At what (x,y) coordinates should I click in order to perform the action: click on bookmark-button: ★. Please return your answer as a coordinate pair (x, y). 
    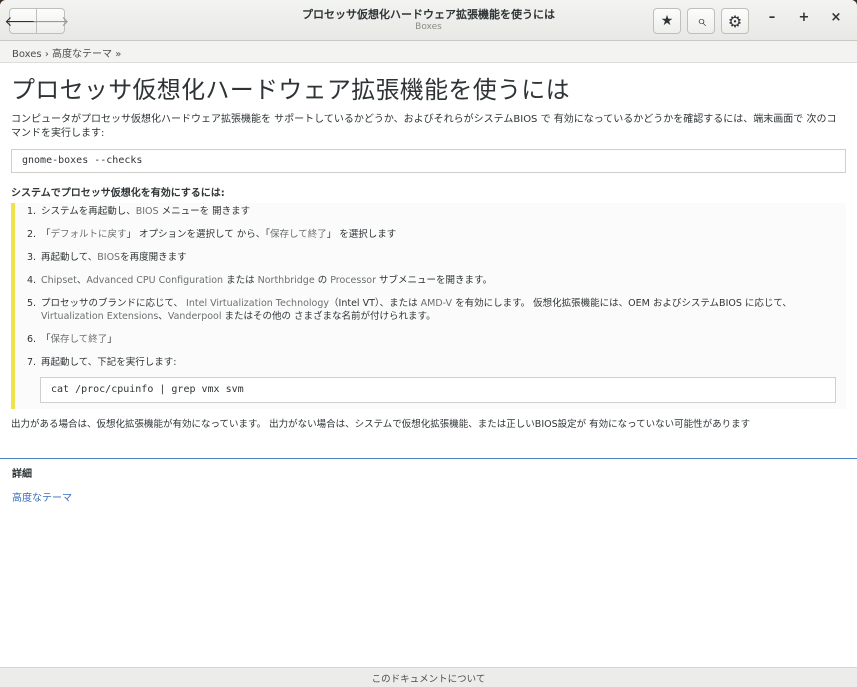
    Looking at the image, I should click on (667, 21).